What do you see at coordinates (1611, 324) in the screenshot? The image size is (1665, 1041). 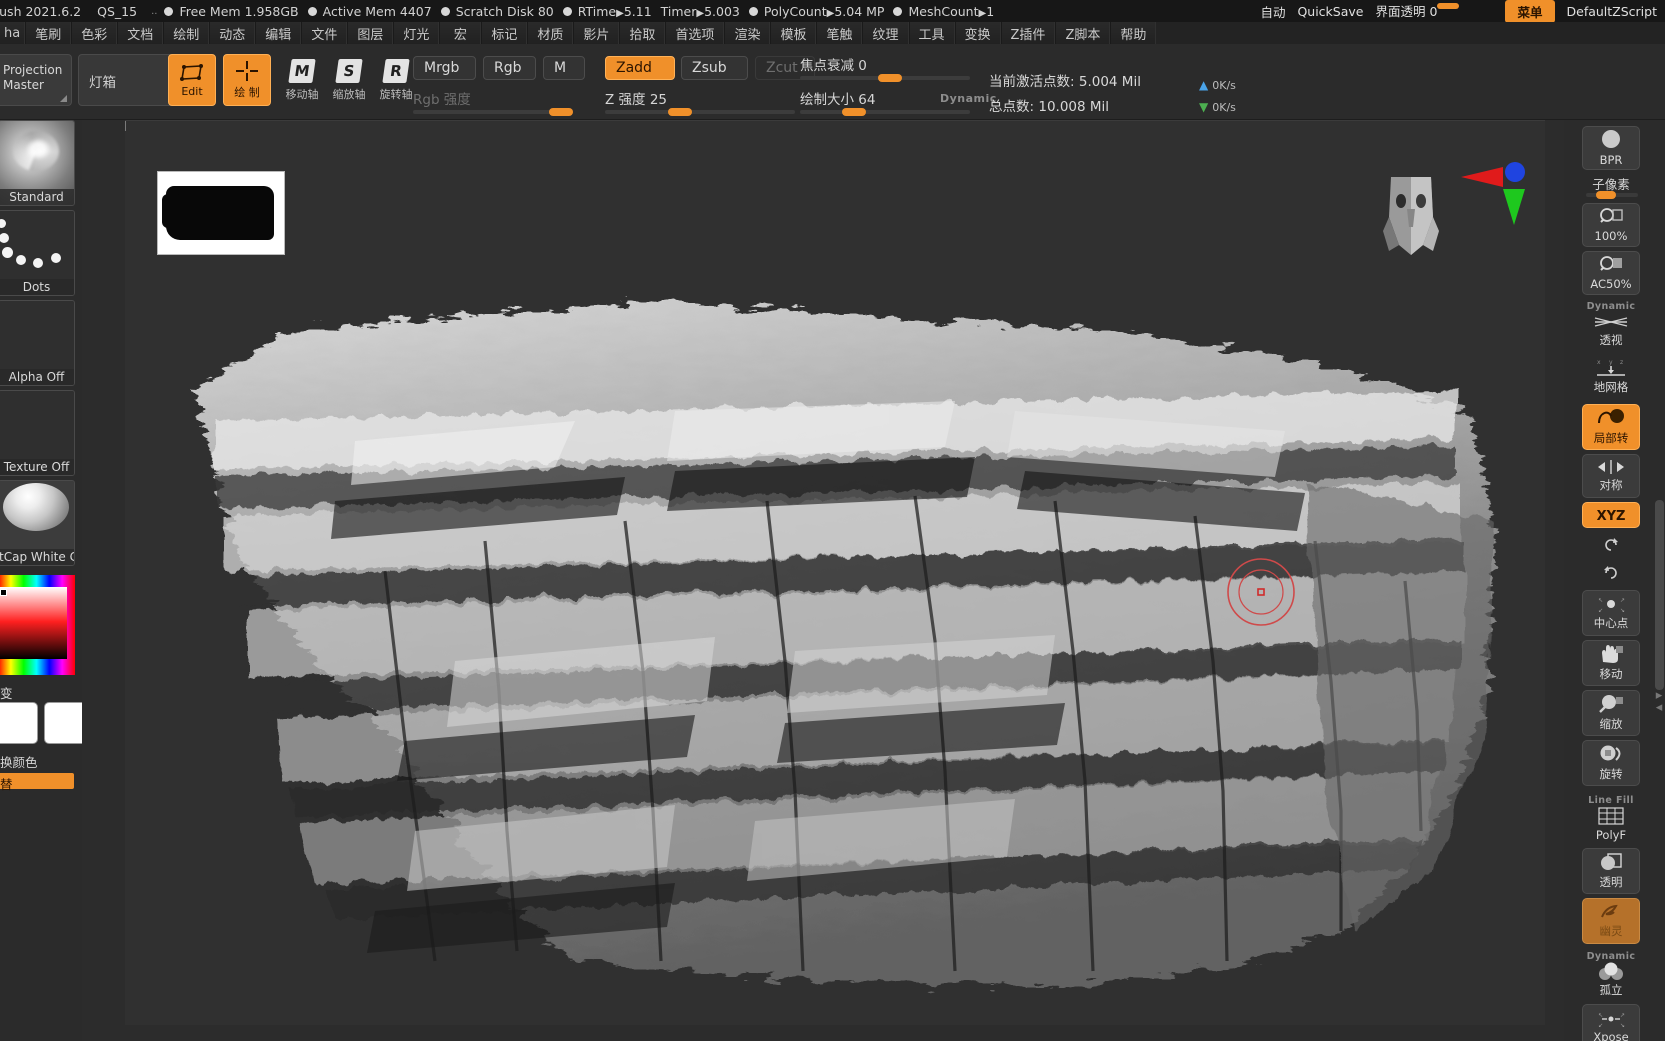 I see `perspective-button: Dynamic 透视` at bounding box center [1611, 324].